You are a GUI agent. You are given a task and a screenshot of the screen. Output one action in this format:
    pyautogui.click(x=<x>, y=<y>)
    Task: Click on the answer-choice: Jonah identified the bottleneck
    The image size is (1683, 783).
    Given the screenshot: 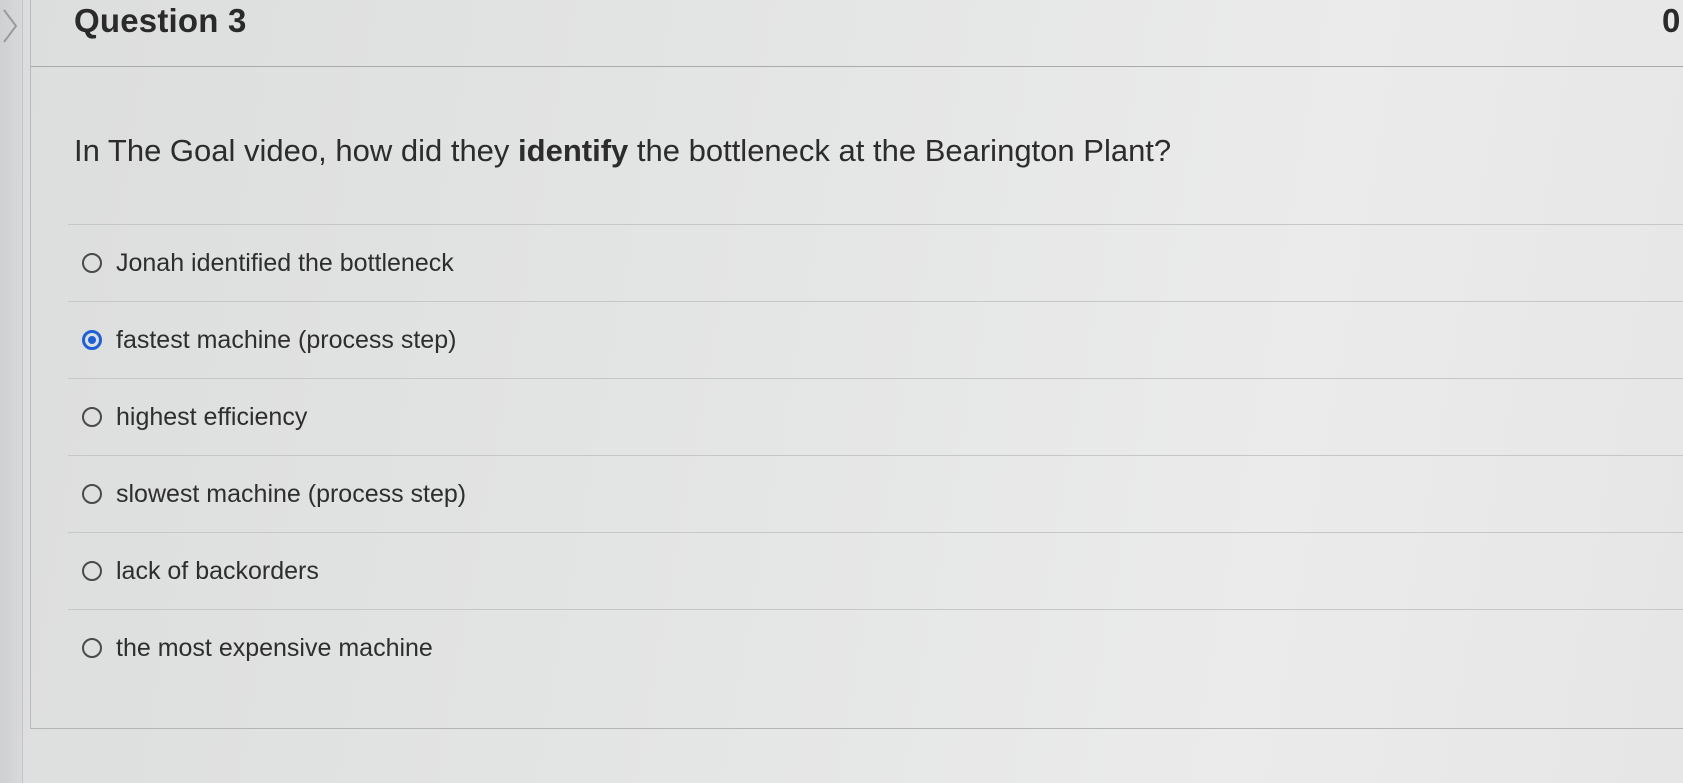 What is the action you would take?
    pyautogui.click(x=875, y=262)
    